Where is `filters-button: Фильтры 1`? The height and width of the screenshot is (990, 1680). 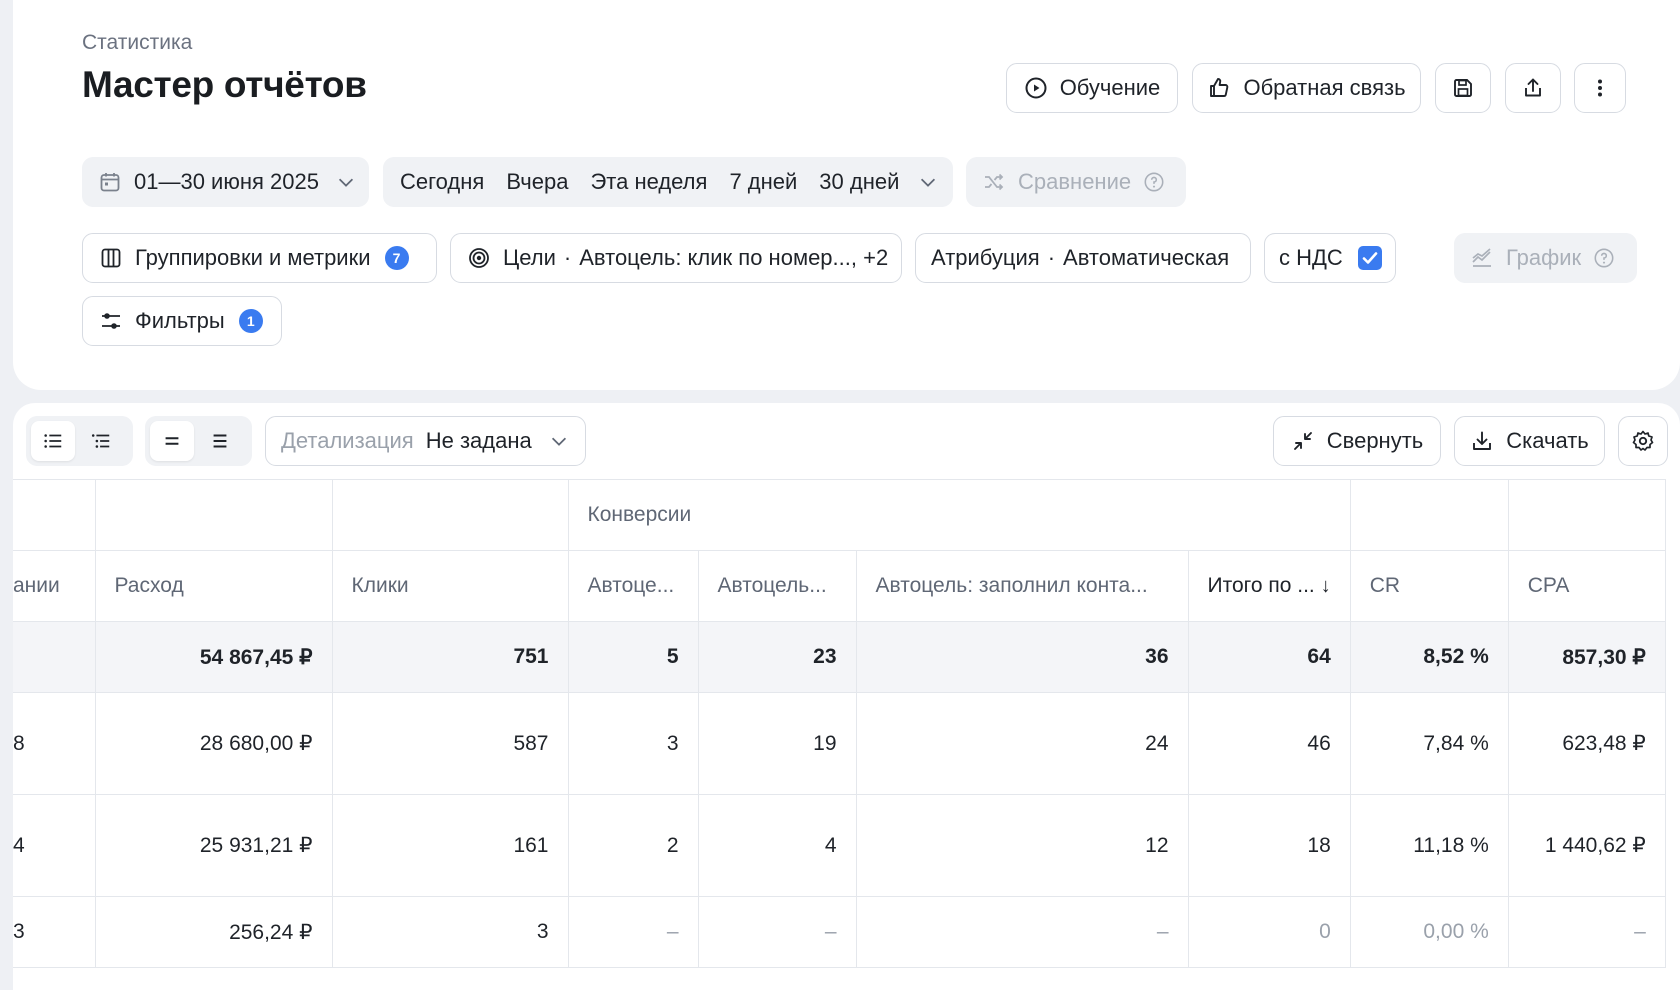 filters-button: Фильтры 1 is located at coordinates (182, 321).